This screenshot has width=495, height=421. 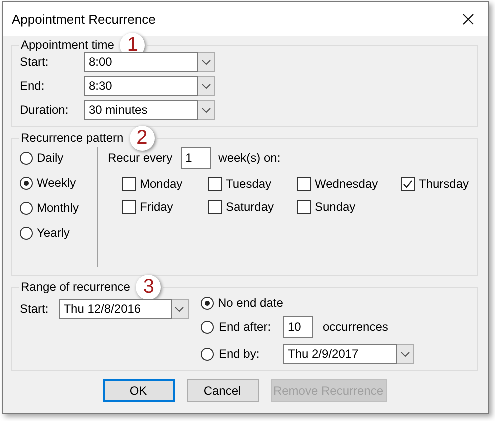 What do you see at coordinates (355, 327) in the screenshot?
I see `field-label: occurrences` at bounding box center [355, 327].